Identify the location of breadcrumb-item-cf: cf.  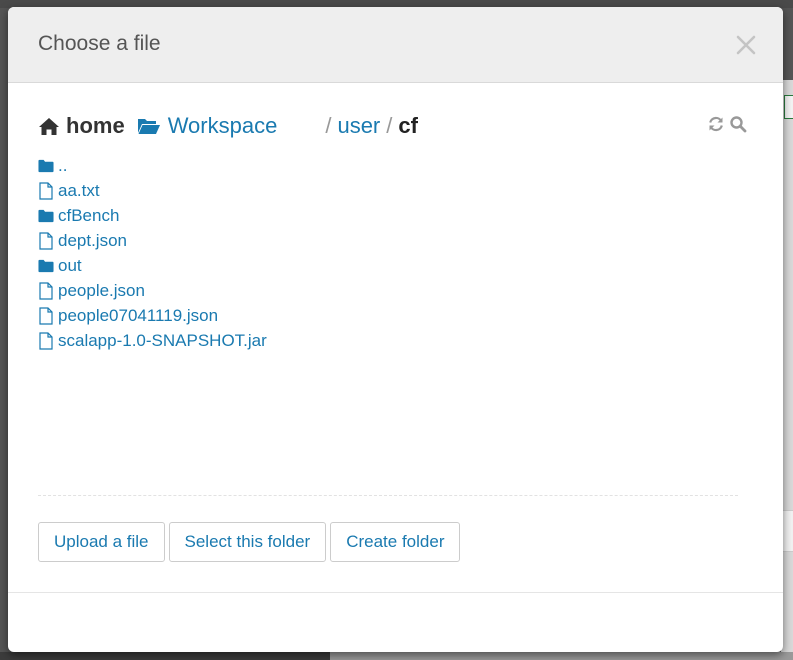
(408, 125).